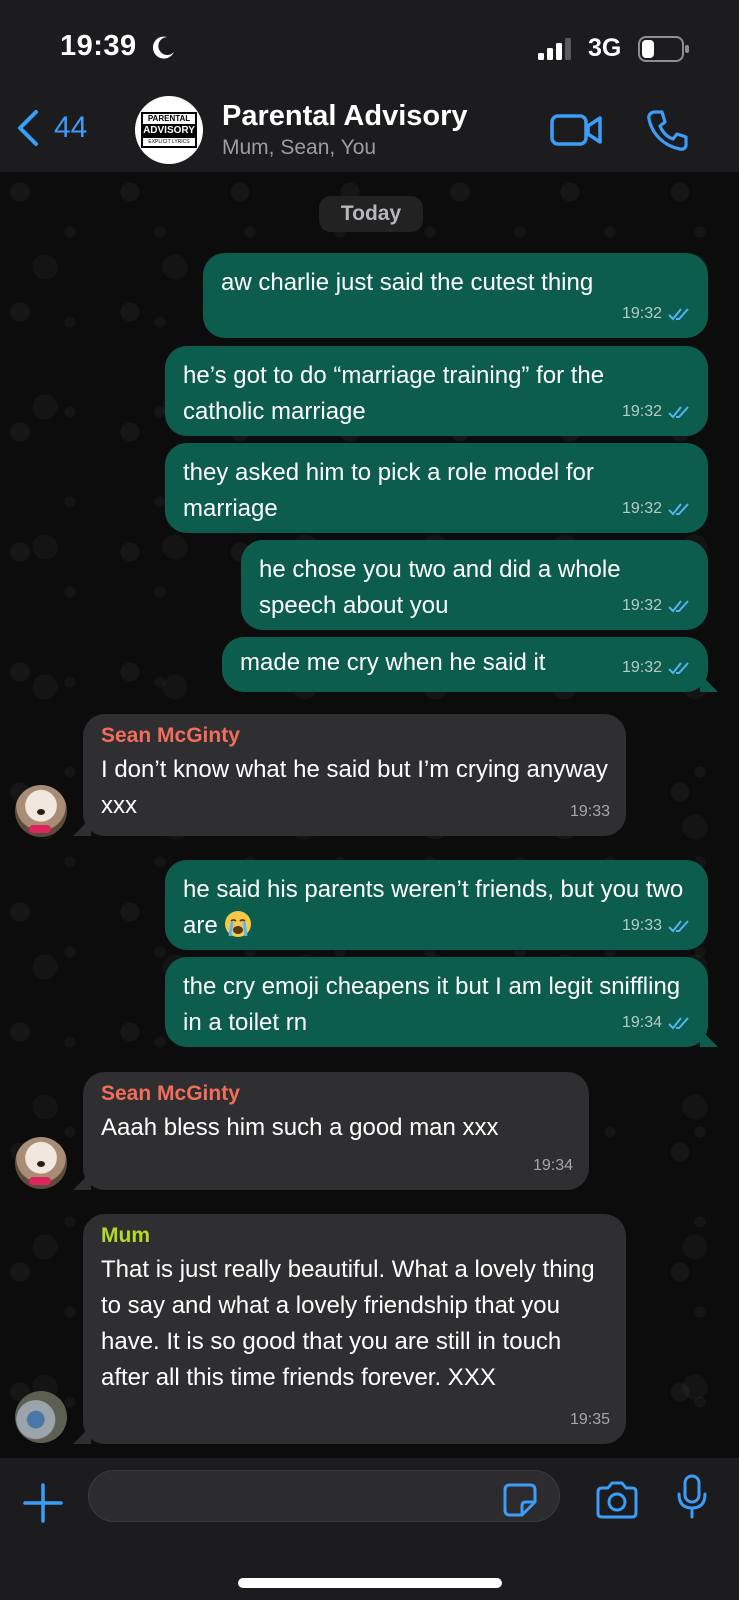 This screenshot has width=739, height=1600. I want to click on video-call-icon, so click(576, 130).